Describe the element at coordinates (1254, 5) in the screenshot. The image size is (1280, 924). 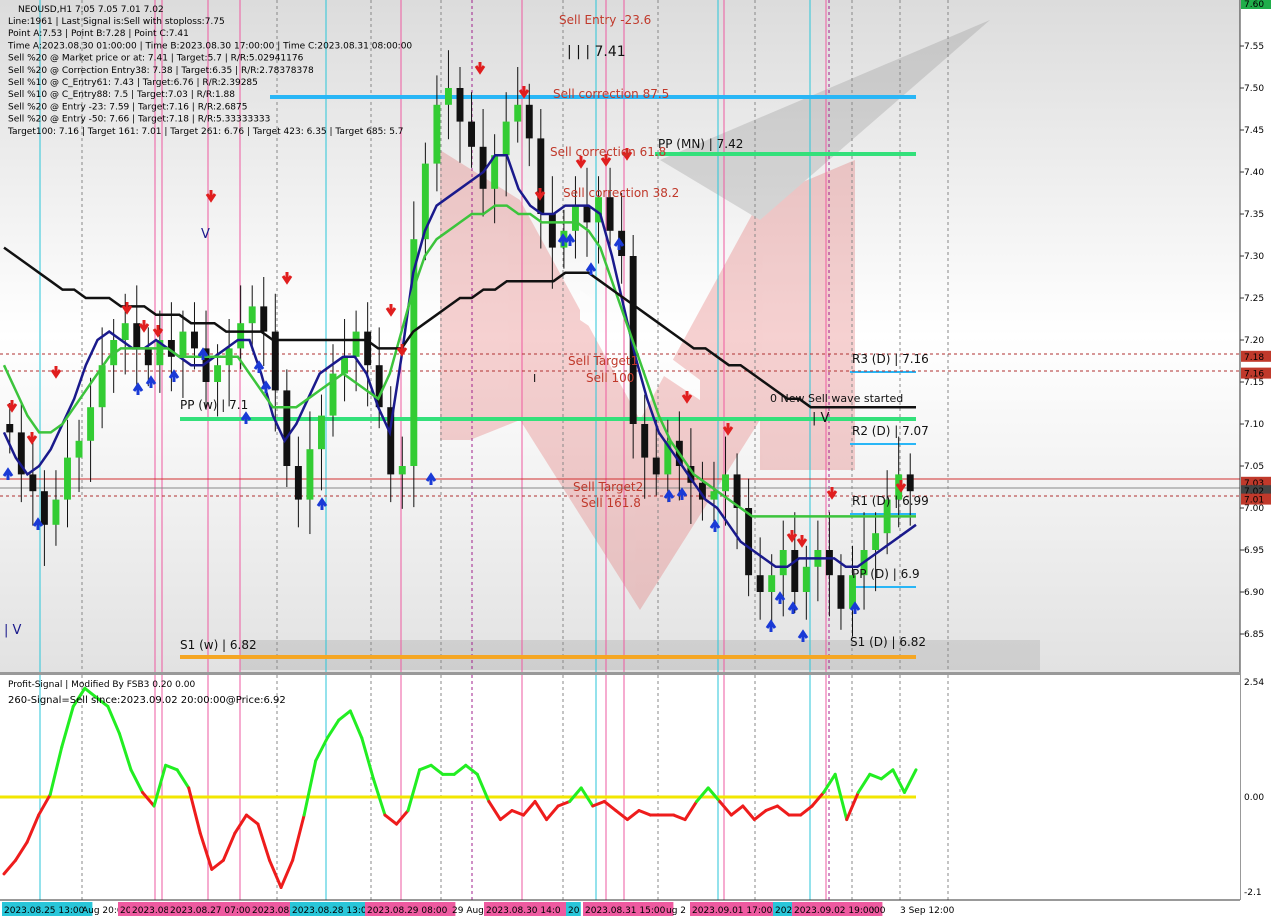
I see `price-tag-label: 7.60` at that location.